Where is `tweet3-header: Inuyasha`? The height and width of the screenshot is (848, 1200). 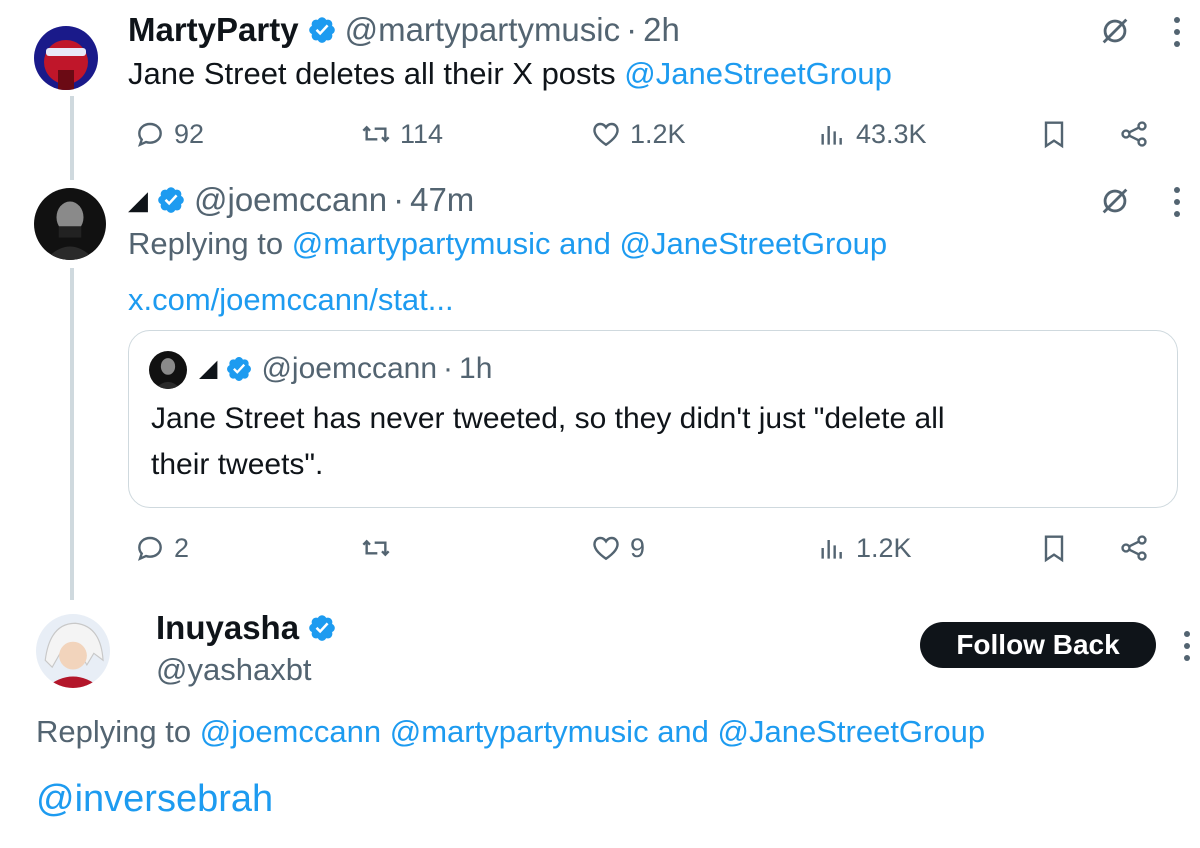
tweet3-header: Inuyasha is located at coordinates (250, 628).